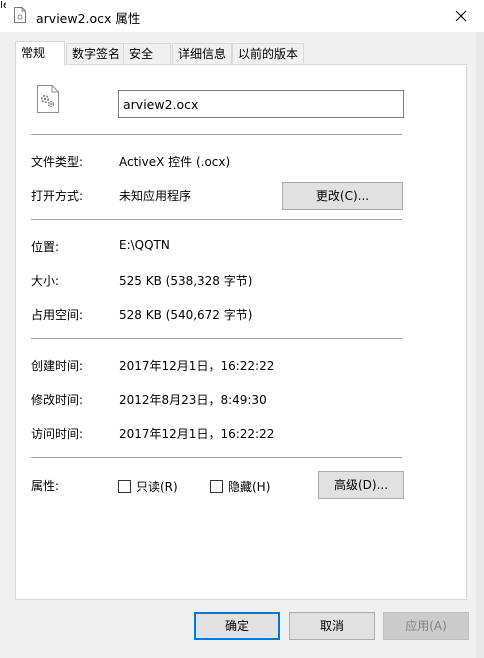  Describe the element at coordinates (95, 53) in the screenshot. I see `tab-digital-signatures: 数字签名` at that location.